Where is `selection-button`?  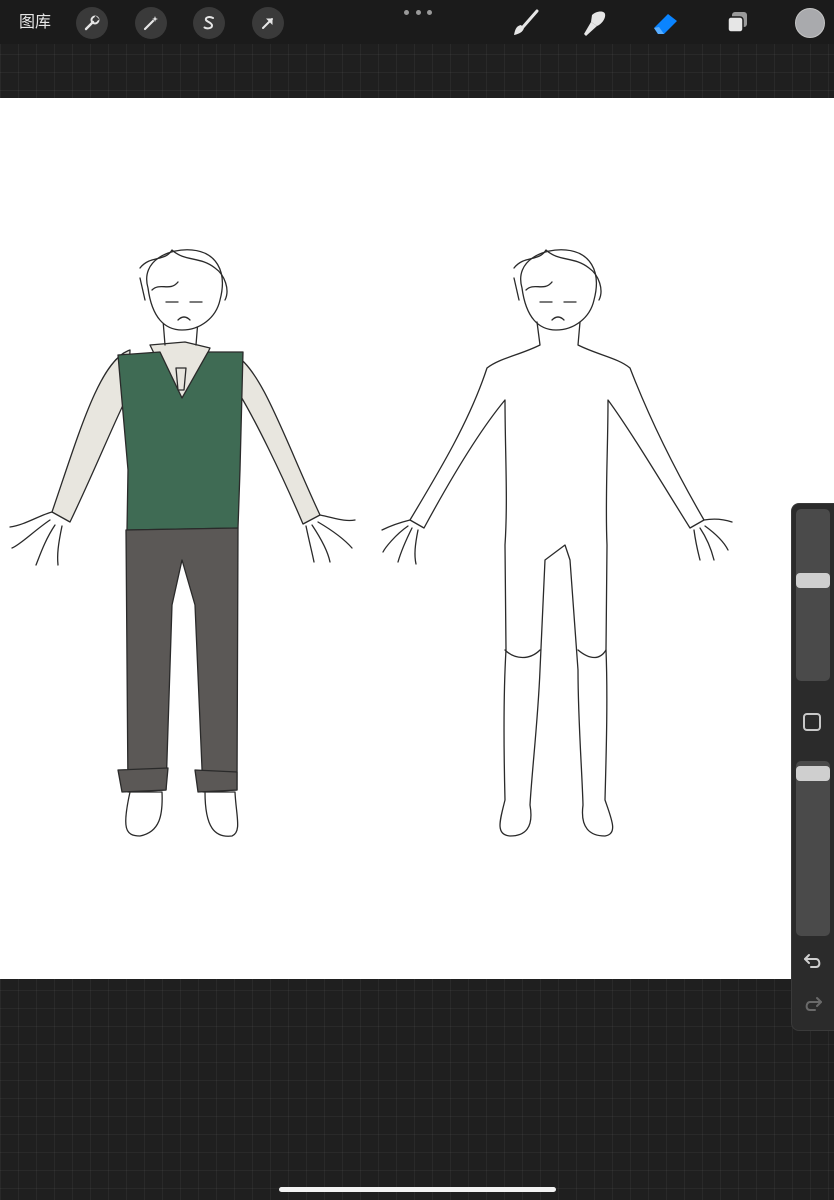
selection-button is located at coordinates (209, 23).